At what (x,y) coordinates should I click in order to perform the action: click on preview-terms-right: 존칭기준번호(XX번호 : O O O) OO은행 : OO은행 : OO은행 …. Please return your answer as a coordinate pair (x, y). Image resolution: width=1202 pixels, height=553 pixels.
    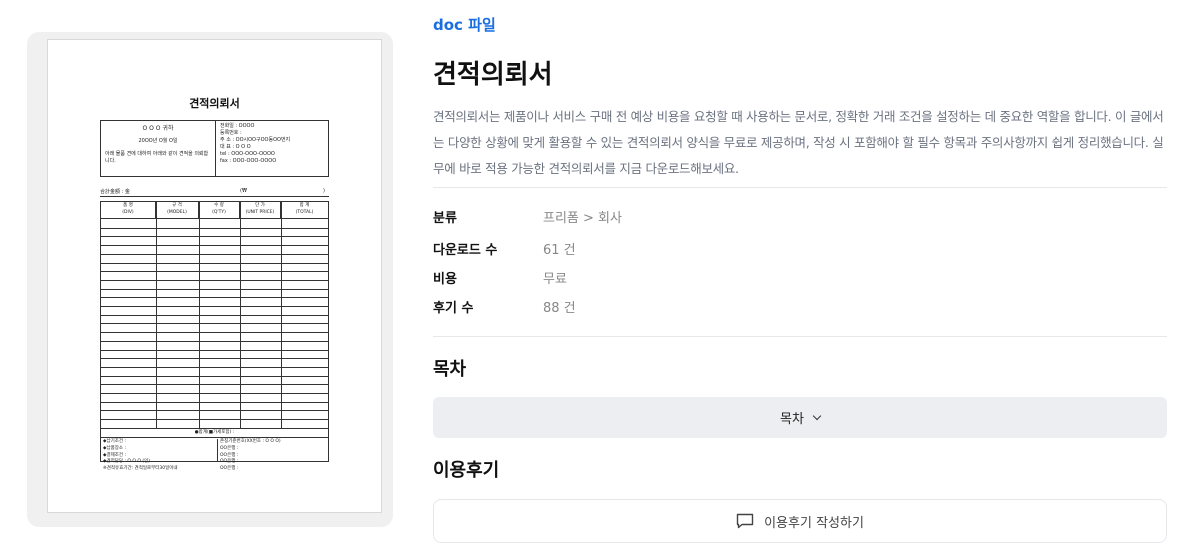
    Looking at the image, I should click on (271, 455).